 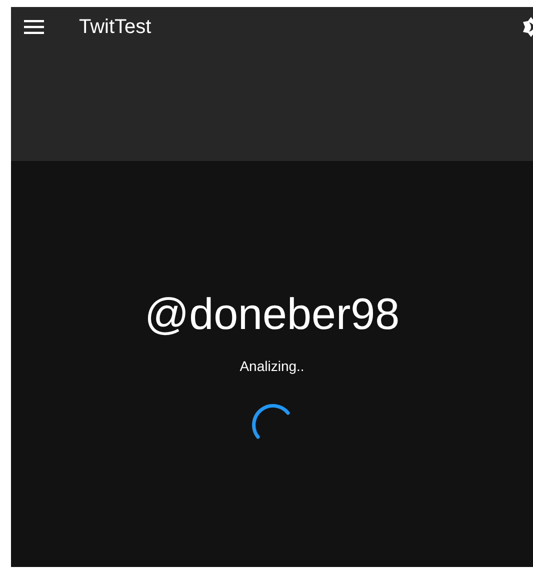 I want to click on menu-icon, so click(x=34, y=27).